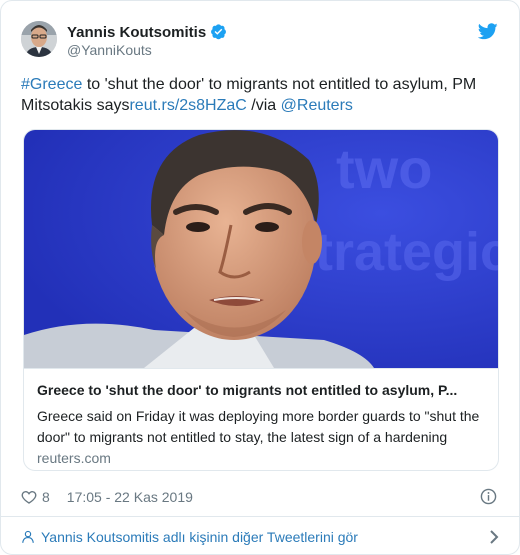 The image size is (520, 555). Describe the element at coordinates (136, 32) in the screenshot. I see `author-name-text: Yannis Koutsomitis` at that location.